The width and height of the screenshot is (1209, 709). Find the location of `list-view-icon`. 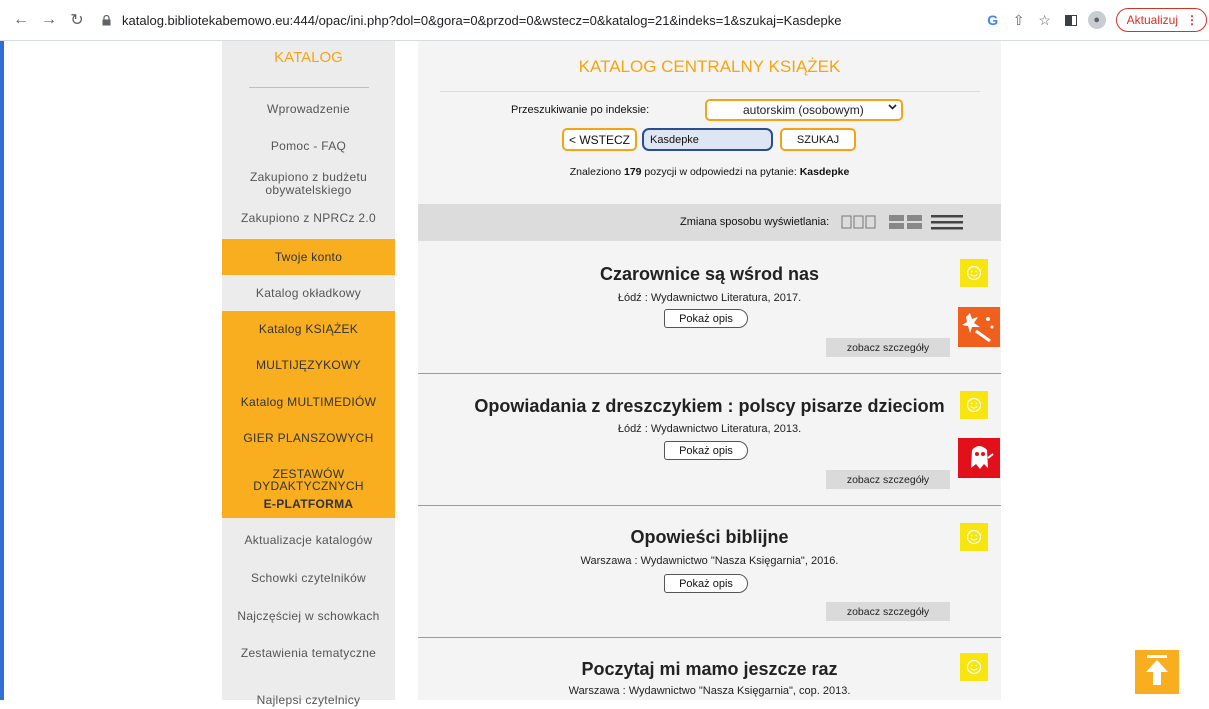

list-view-icon is located at coordinates (947, 224).